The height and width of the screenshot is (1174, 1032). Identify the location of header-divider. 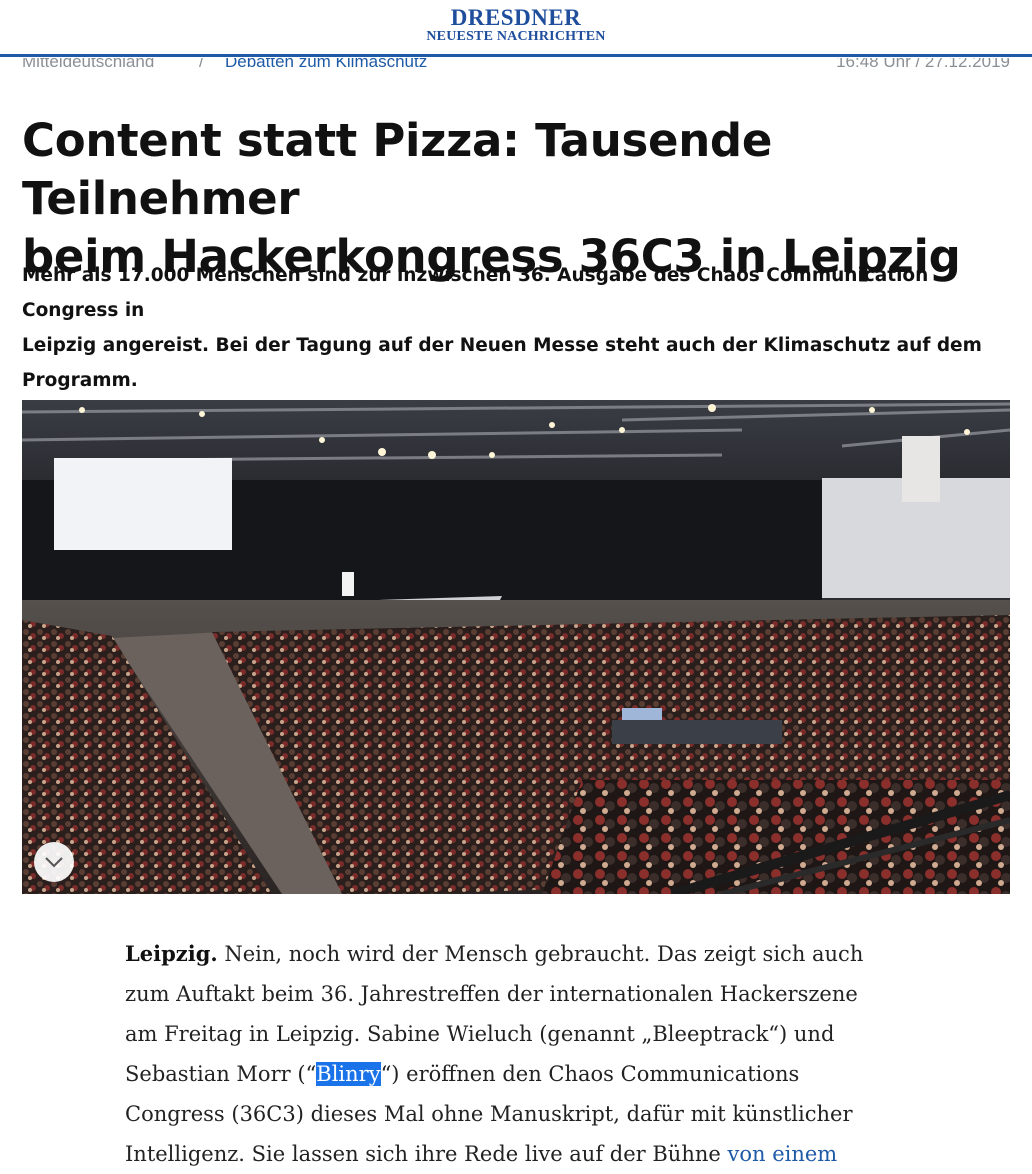
(516, 55).